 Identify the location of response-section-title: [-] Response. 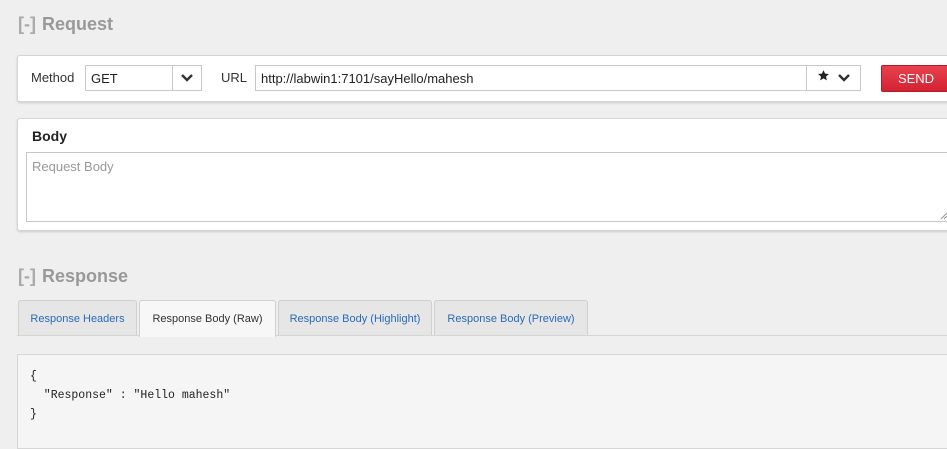
(73, 276).